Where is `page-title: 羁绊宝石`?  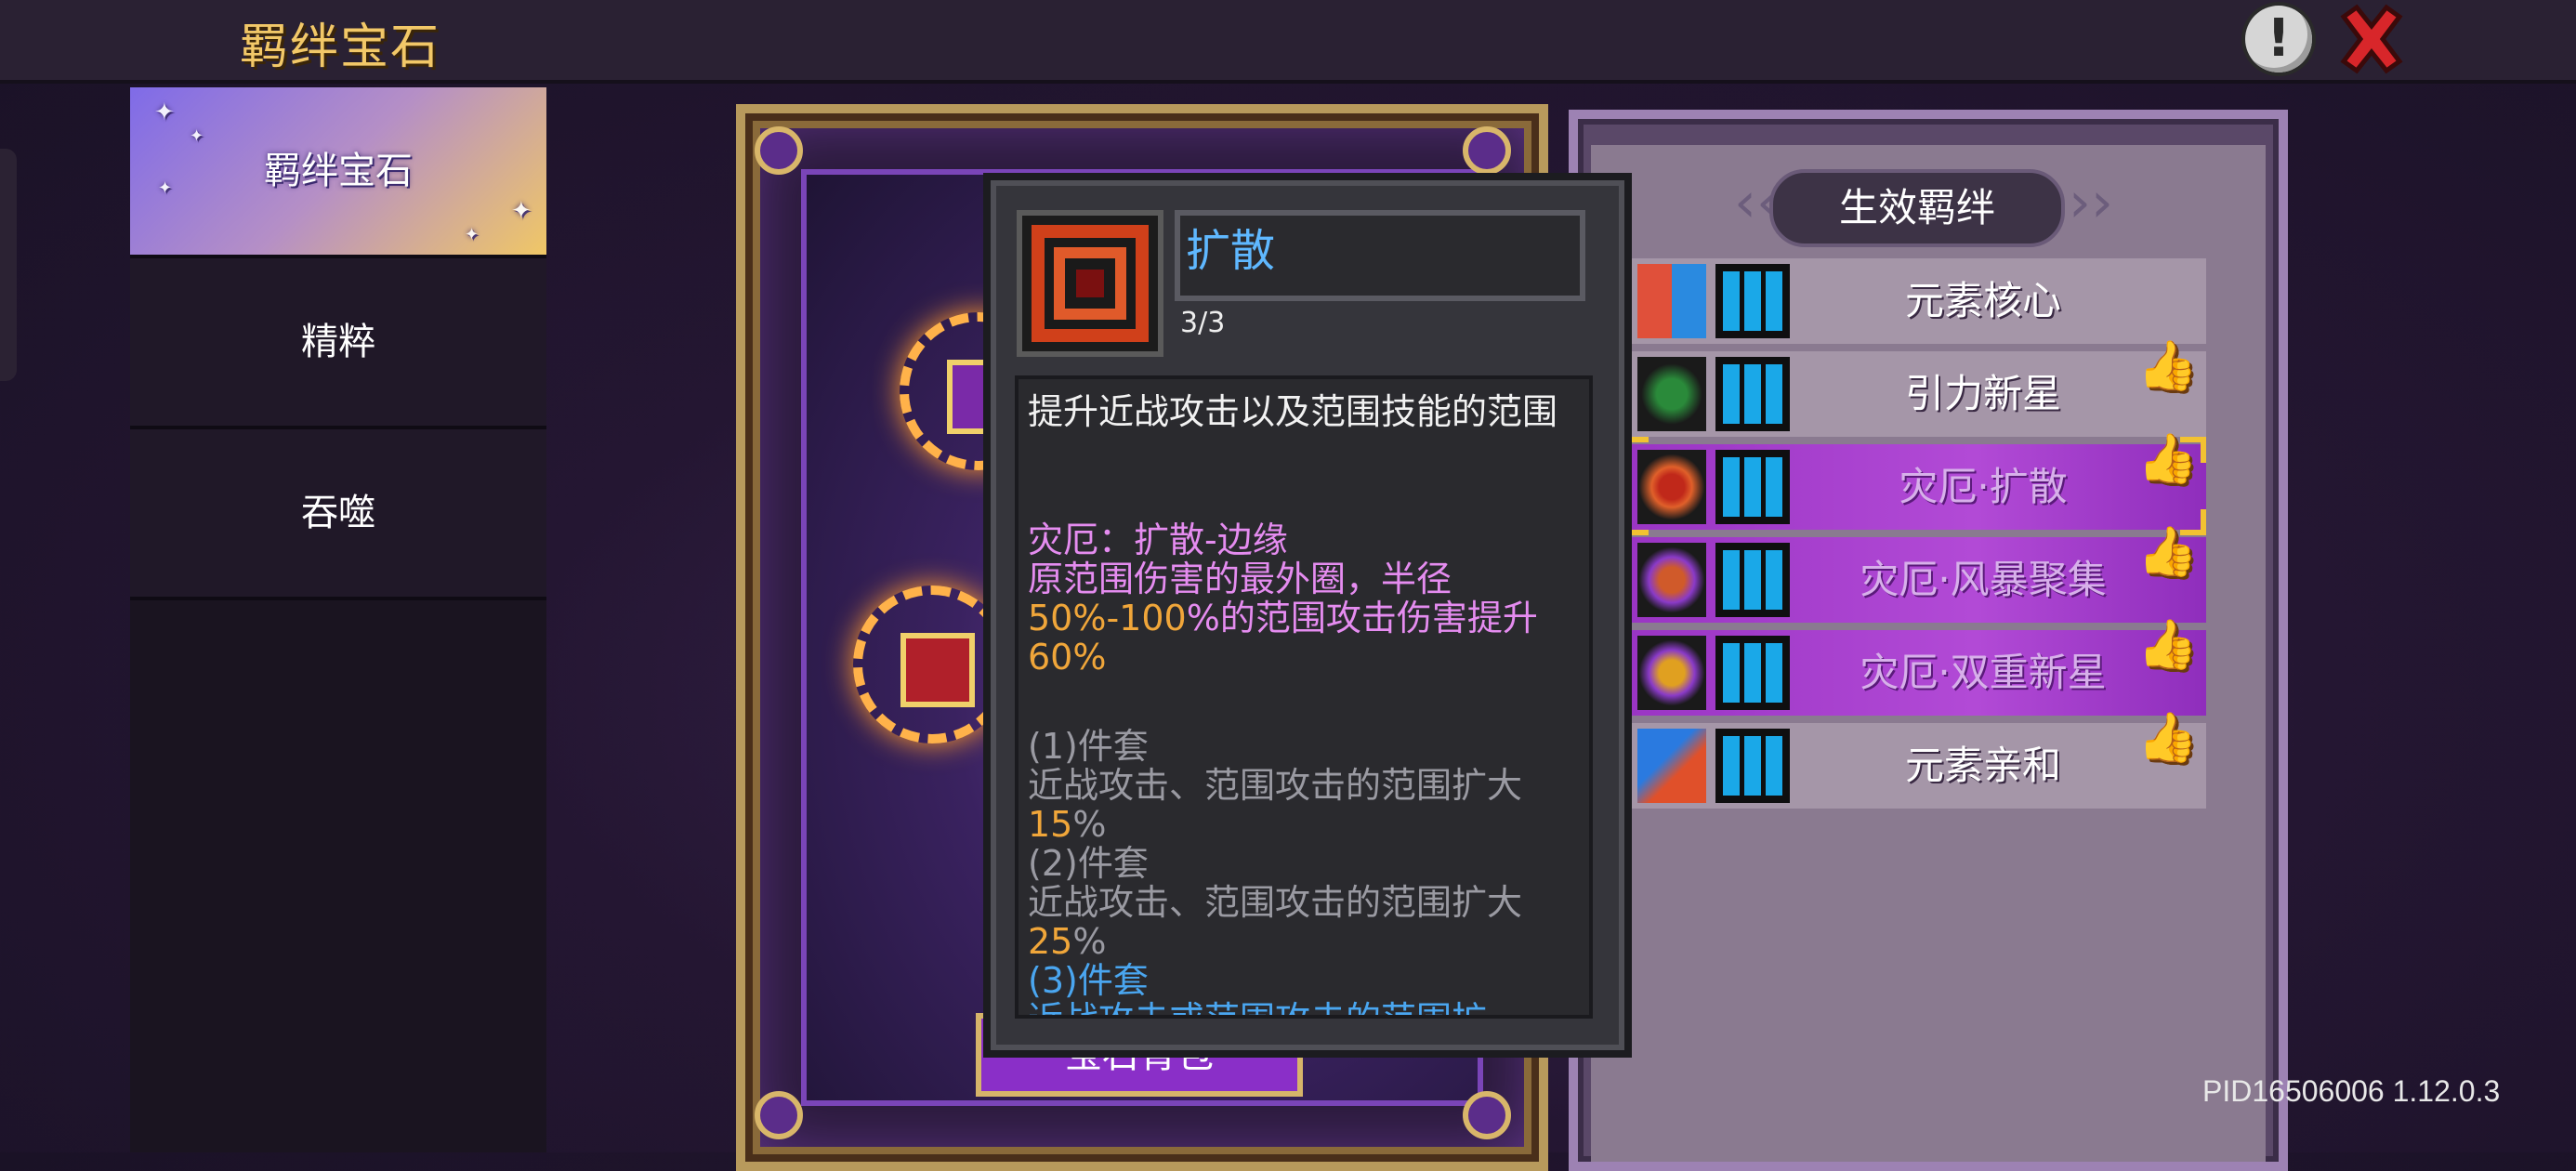
page-title: 羁绊宝石 is located at coordinates (340, 48).